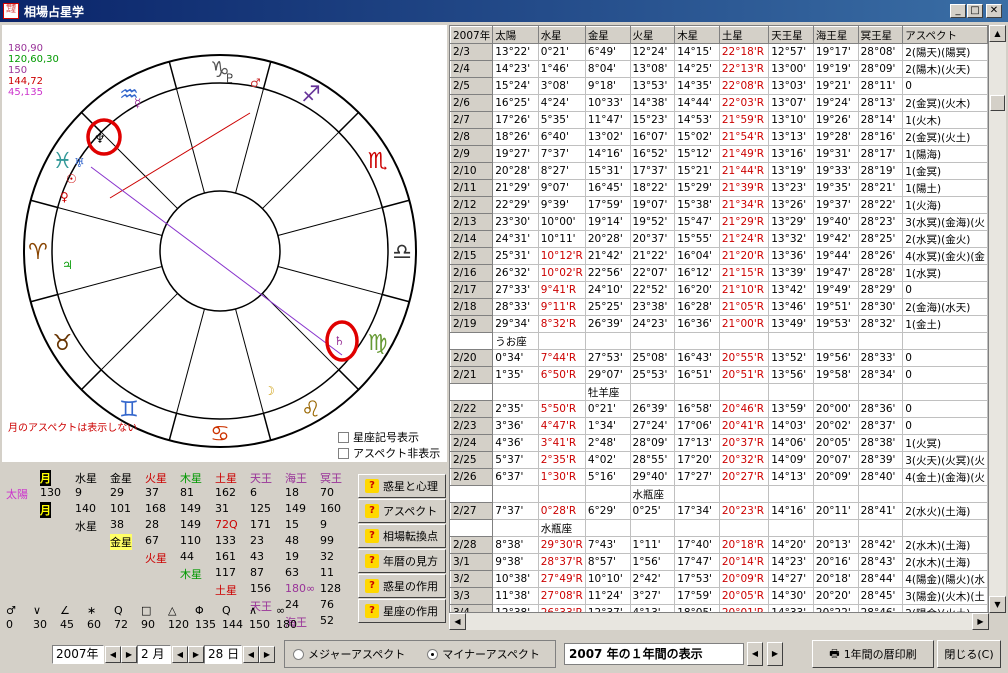  Describe the element at coordinates (154, 654) in the screenshot. I see `month-field: 2 月` at that location.